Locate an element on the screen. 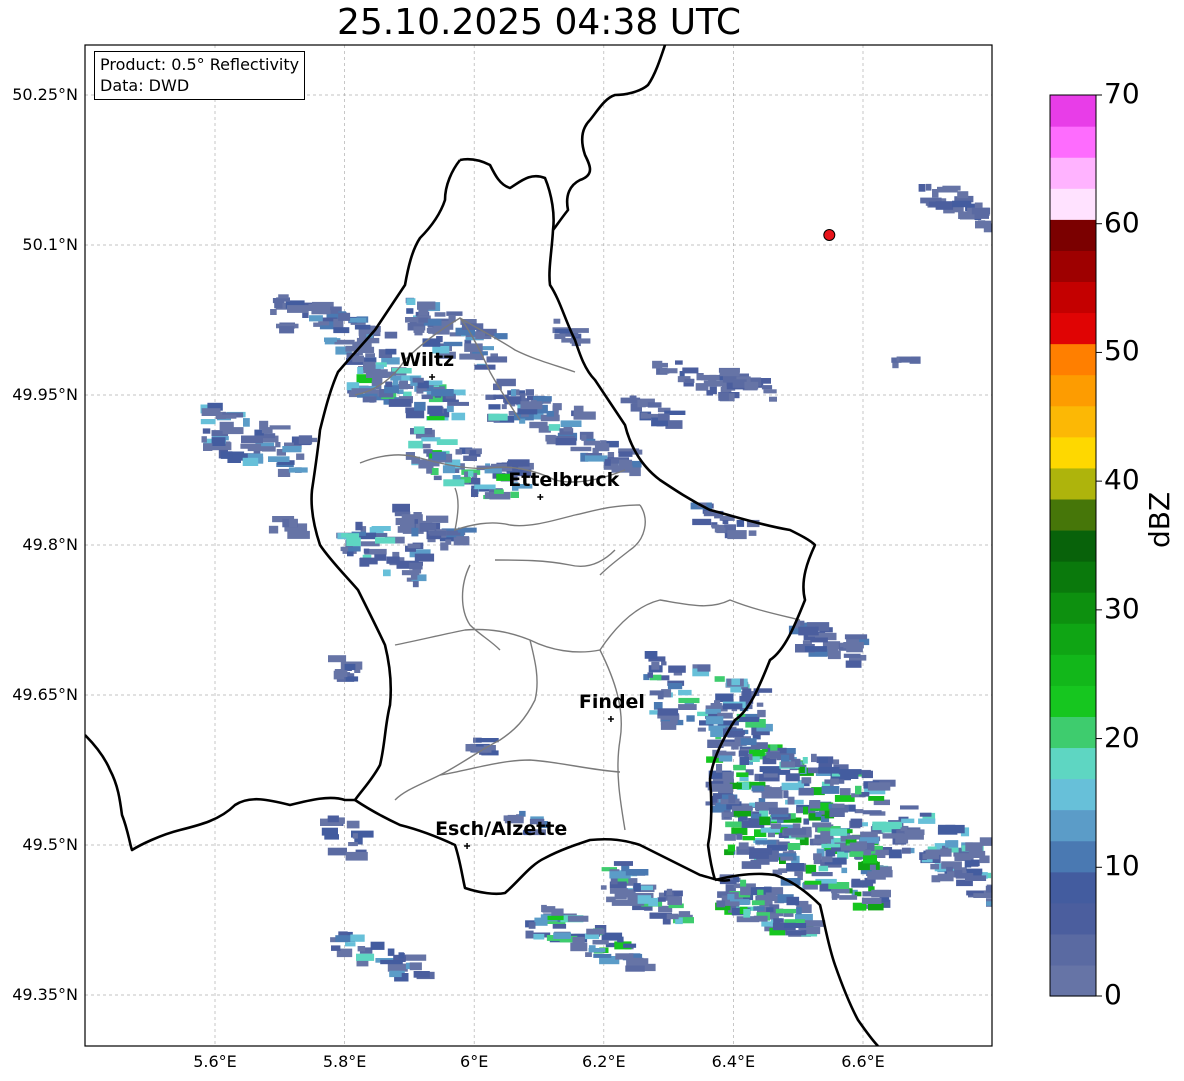 The width and height of the screenshot is (1184, 1081). city-label: Esch/Alzette is located at coordinates (501, 829).